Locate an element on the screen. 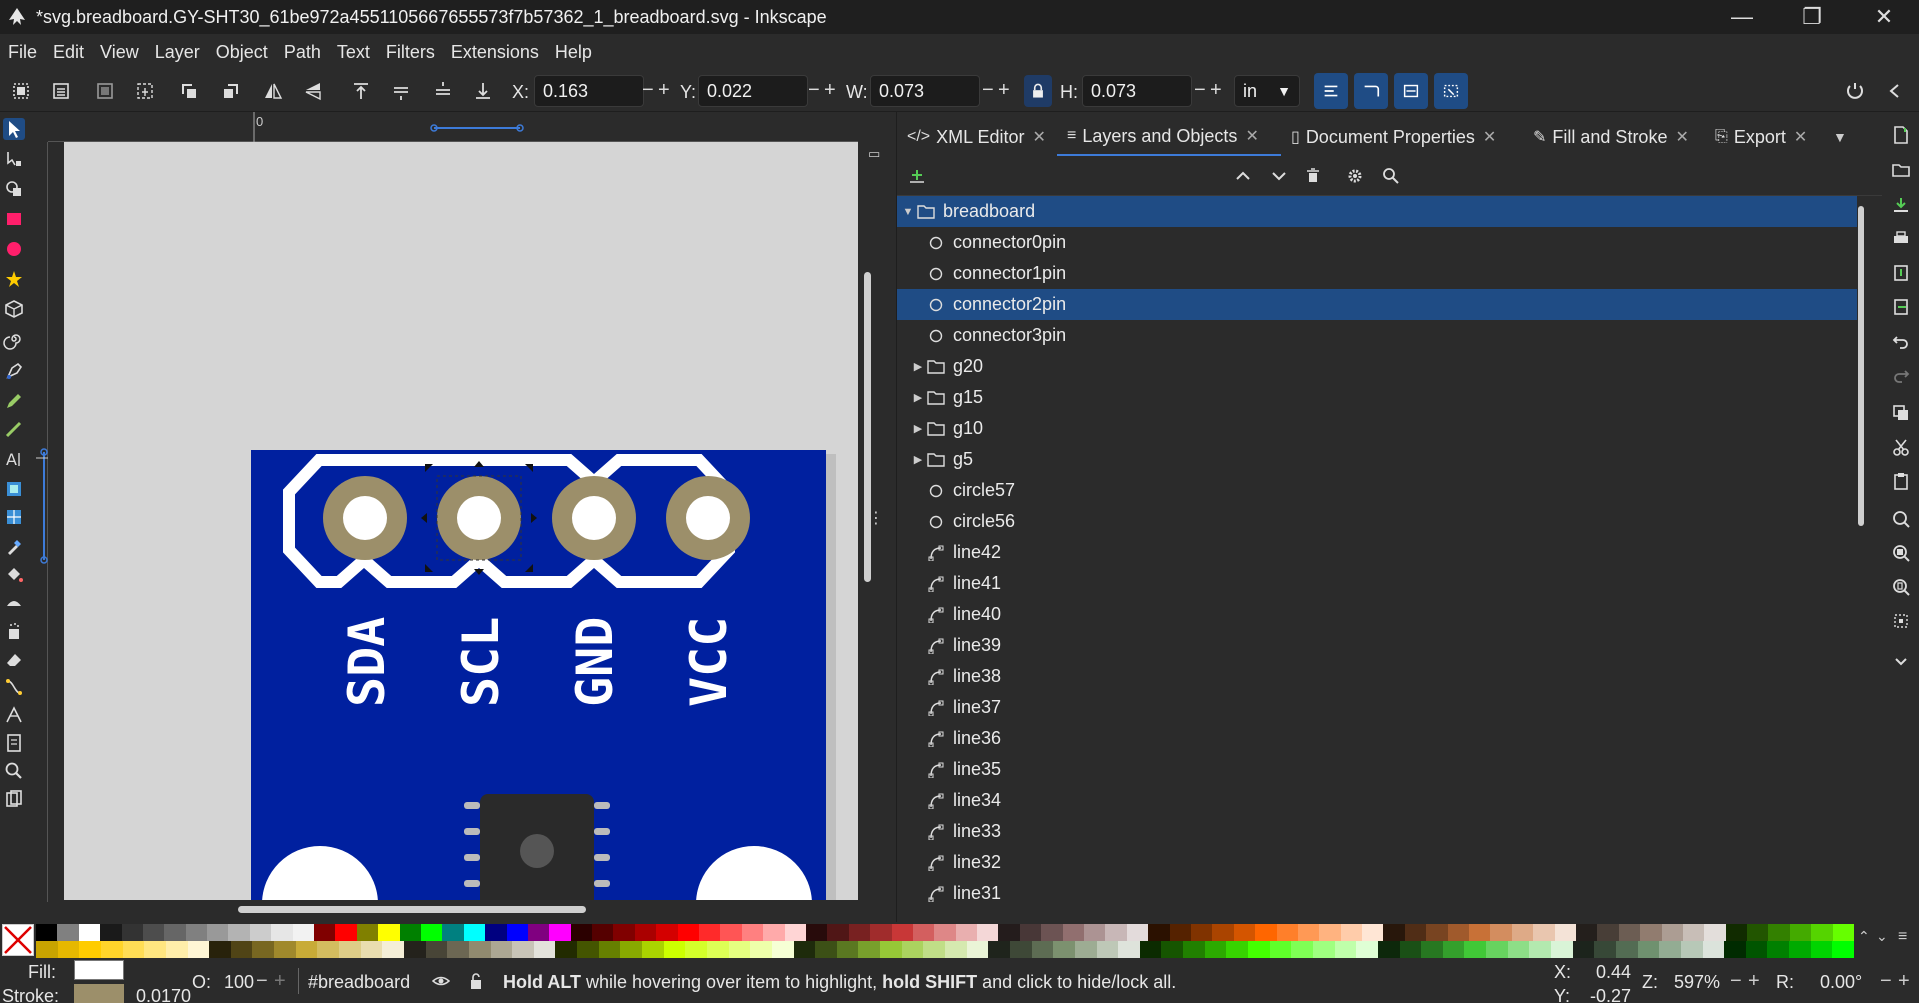  w-decrement-button: − is located at coordinates (988, 90).